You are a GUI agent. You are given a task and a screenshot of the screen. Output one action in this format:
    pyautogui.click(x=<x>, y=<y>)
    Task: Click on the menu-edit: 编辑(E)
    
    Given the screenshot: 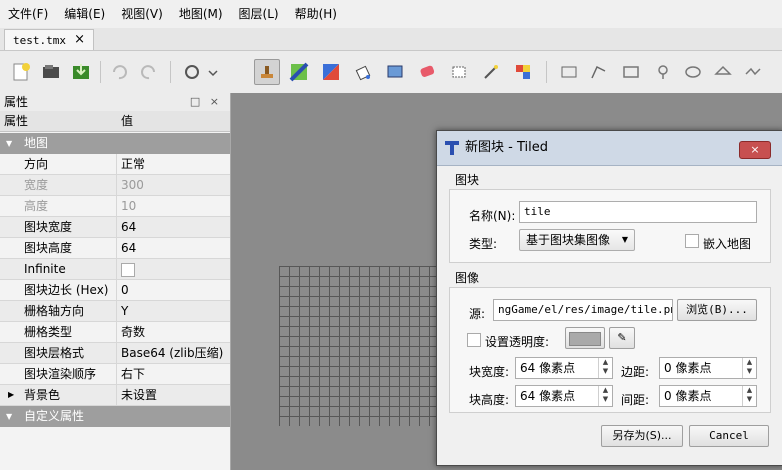 What is the action you would take?
    pyautogui.click(x=84, y=14)
    